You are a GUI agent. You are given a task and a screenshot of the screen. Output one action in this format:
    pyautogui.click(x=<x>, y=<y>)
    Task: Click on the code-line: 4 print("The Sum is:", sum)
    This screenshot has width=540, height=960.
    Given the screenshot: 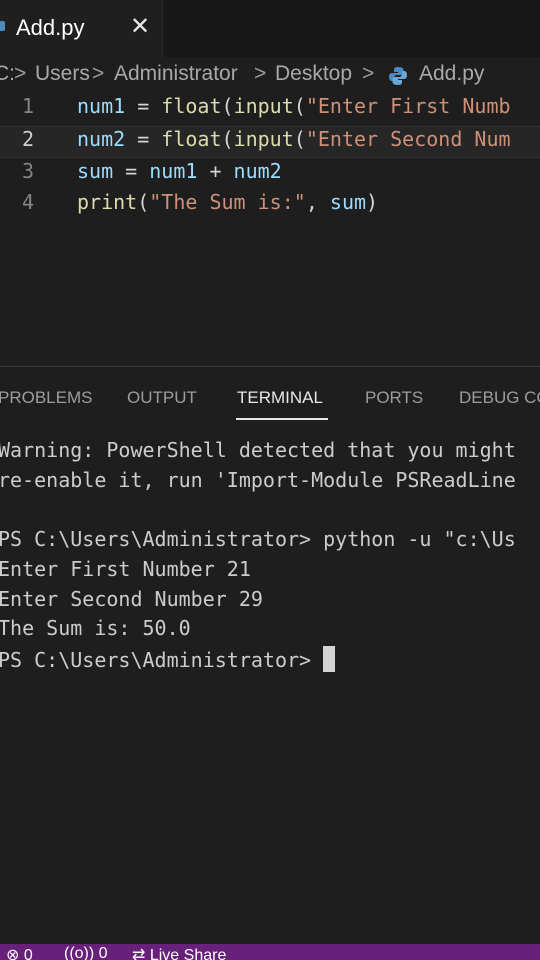 What is the action you would take?
    pyautogui.click(x=270, y=206)
    